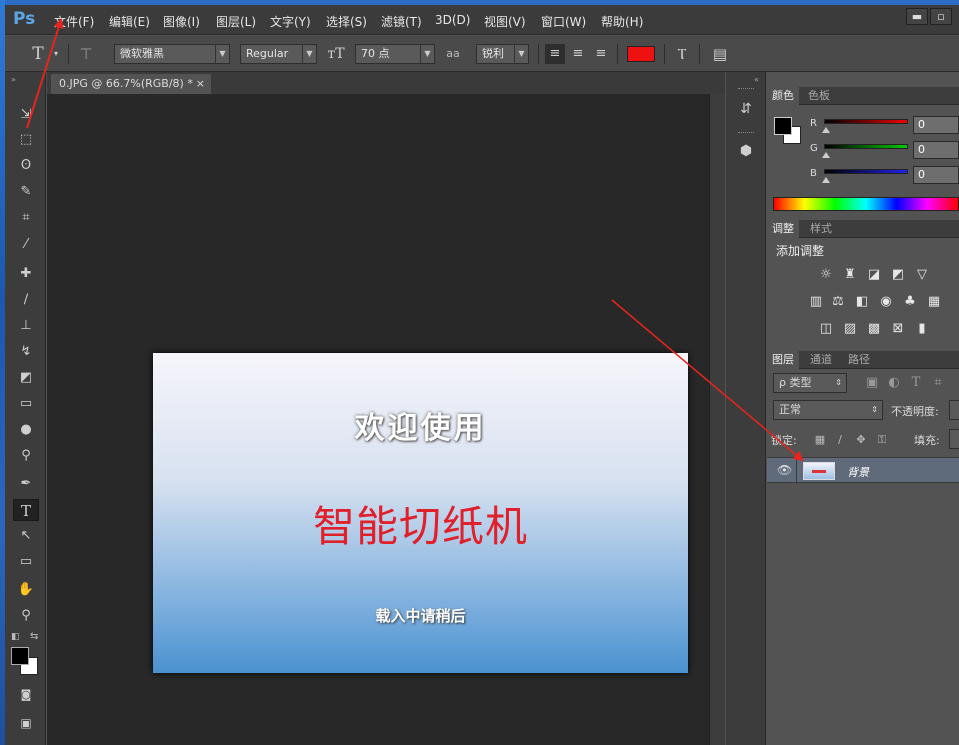 This screenshot has width=959, height=745. I want to click on lasso-tool-icon: ʘ, so click(26, 166).